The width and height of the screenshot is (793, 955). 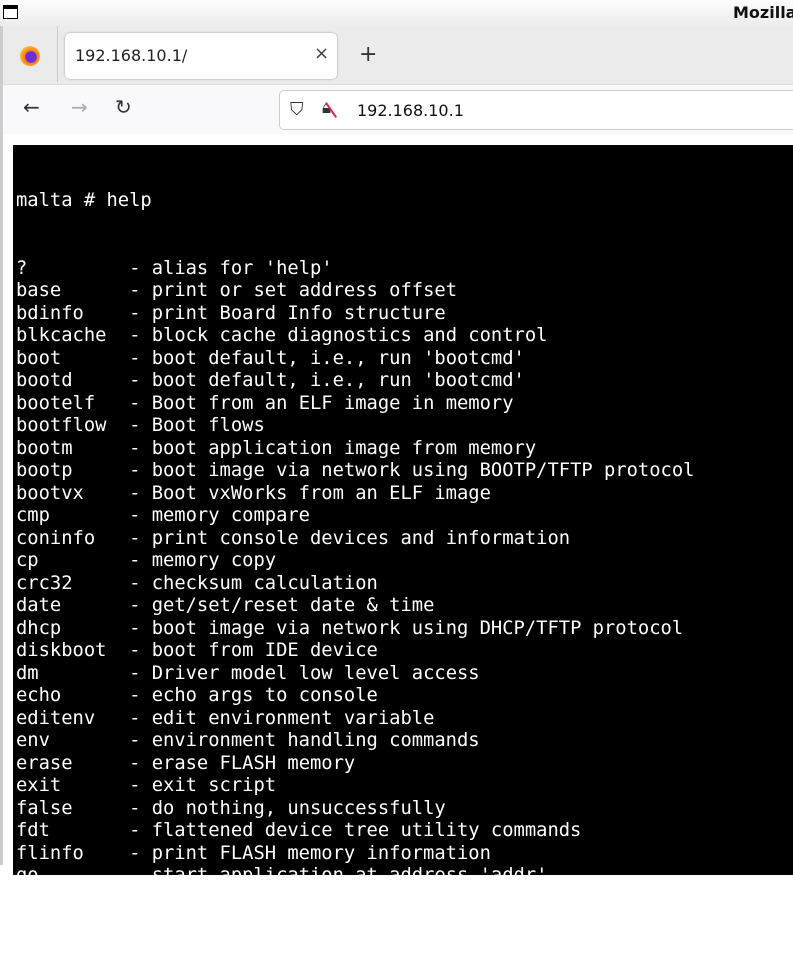 What do you see at coordinates (231, 515) in the screenshot?
I see `command-description: memory compare` at bounding box center [231, 515].